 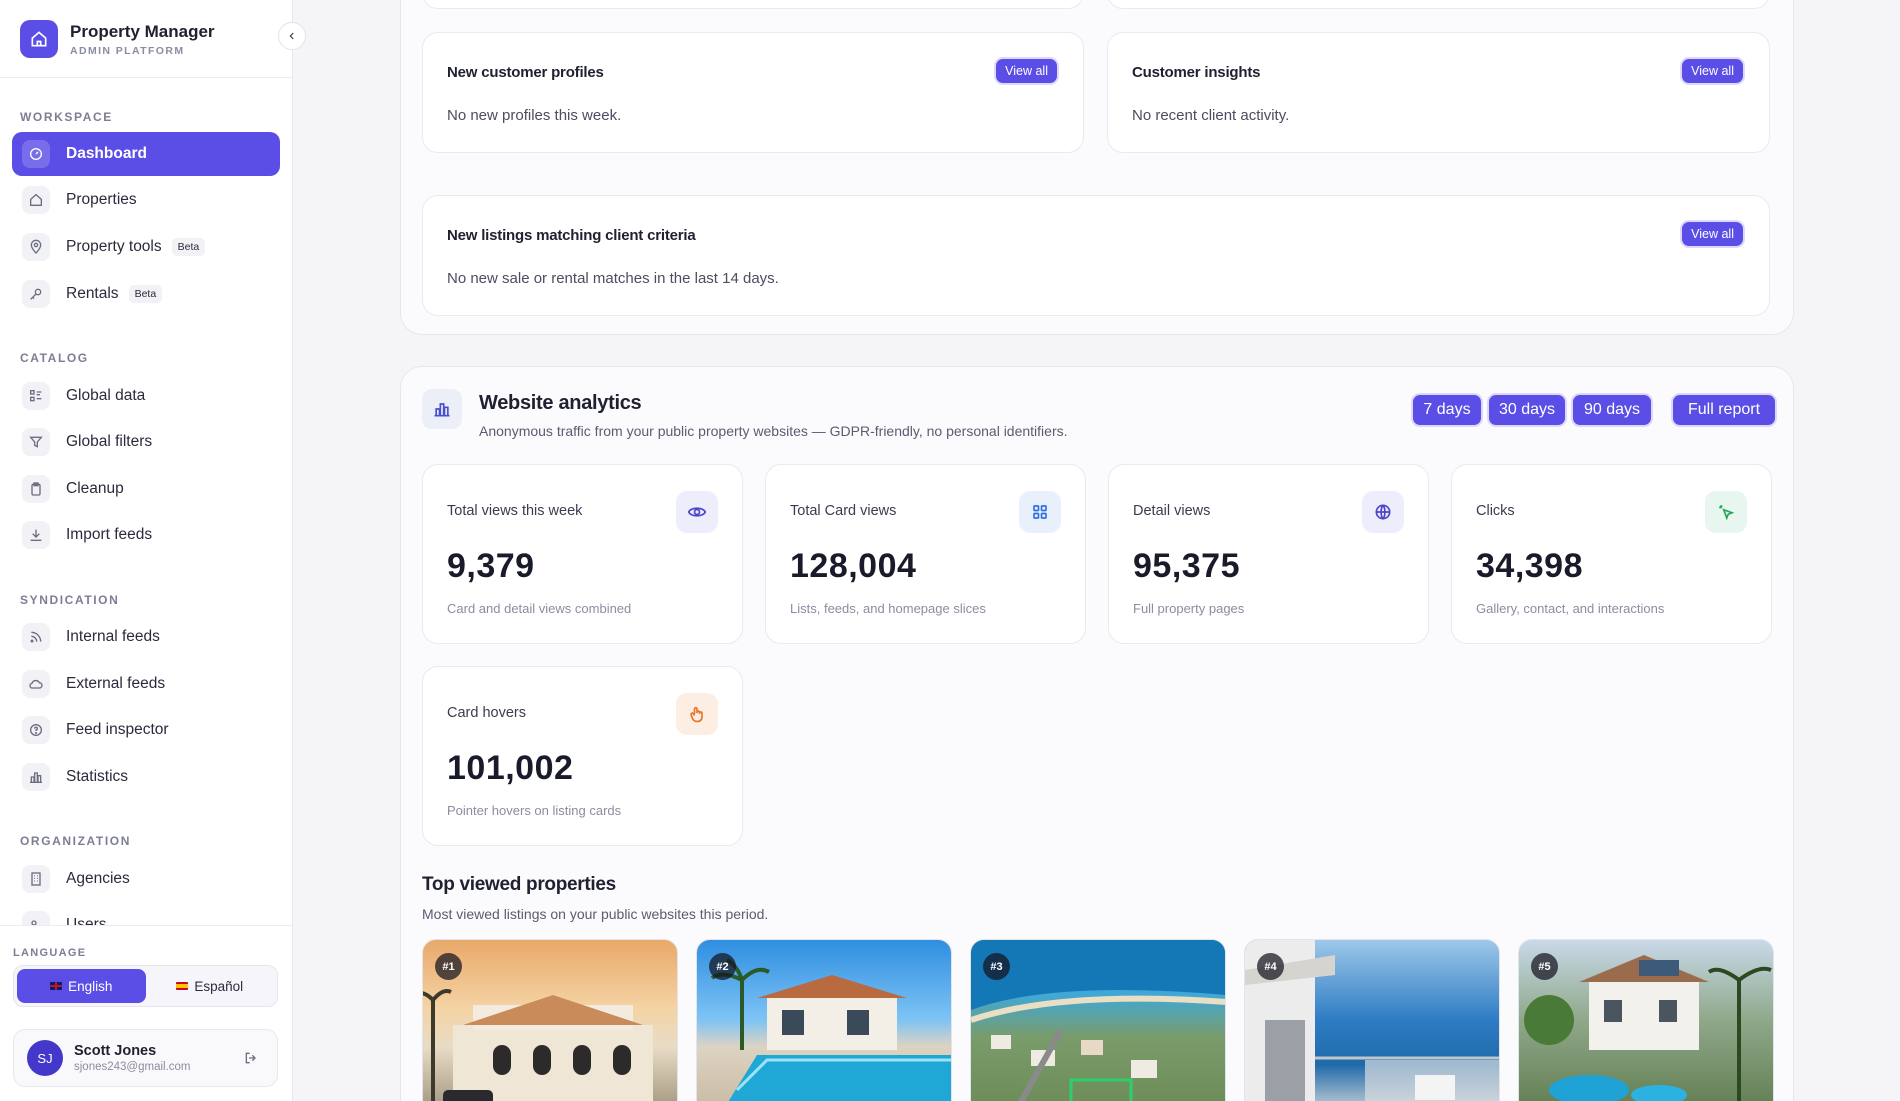 I want to click on sidebar-item-dashboard: Dashboard, so click(x=146, y=154).